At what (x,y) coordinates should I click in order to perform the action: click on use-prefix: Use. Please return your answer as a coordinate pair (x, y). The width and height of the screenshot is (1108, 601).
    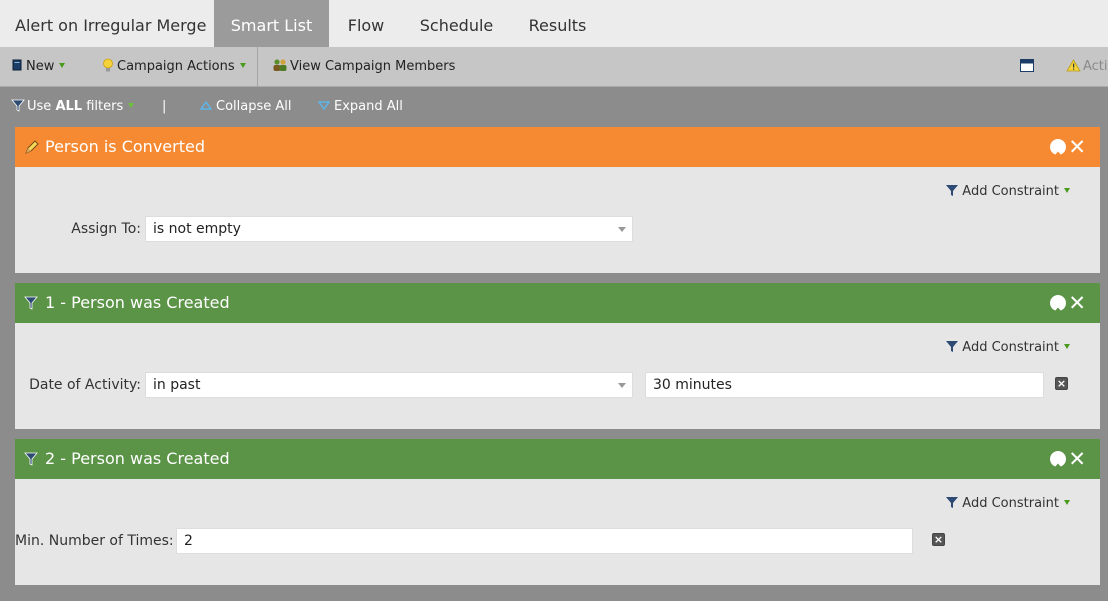
    Looking at the image, I should click on (39, 106).